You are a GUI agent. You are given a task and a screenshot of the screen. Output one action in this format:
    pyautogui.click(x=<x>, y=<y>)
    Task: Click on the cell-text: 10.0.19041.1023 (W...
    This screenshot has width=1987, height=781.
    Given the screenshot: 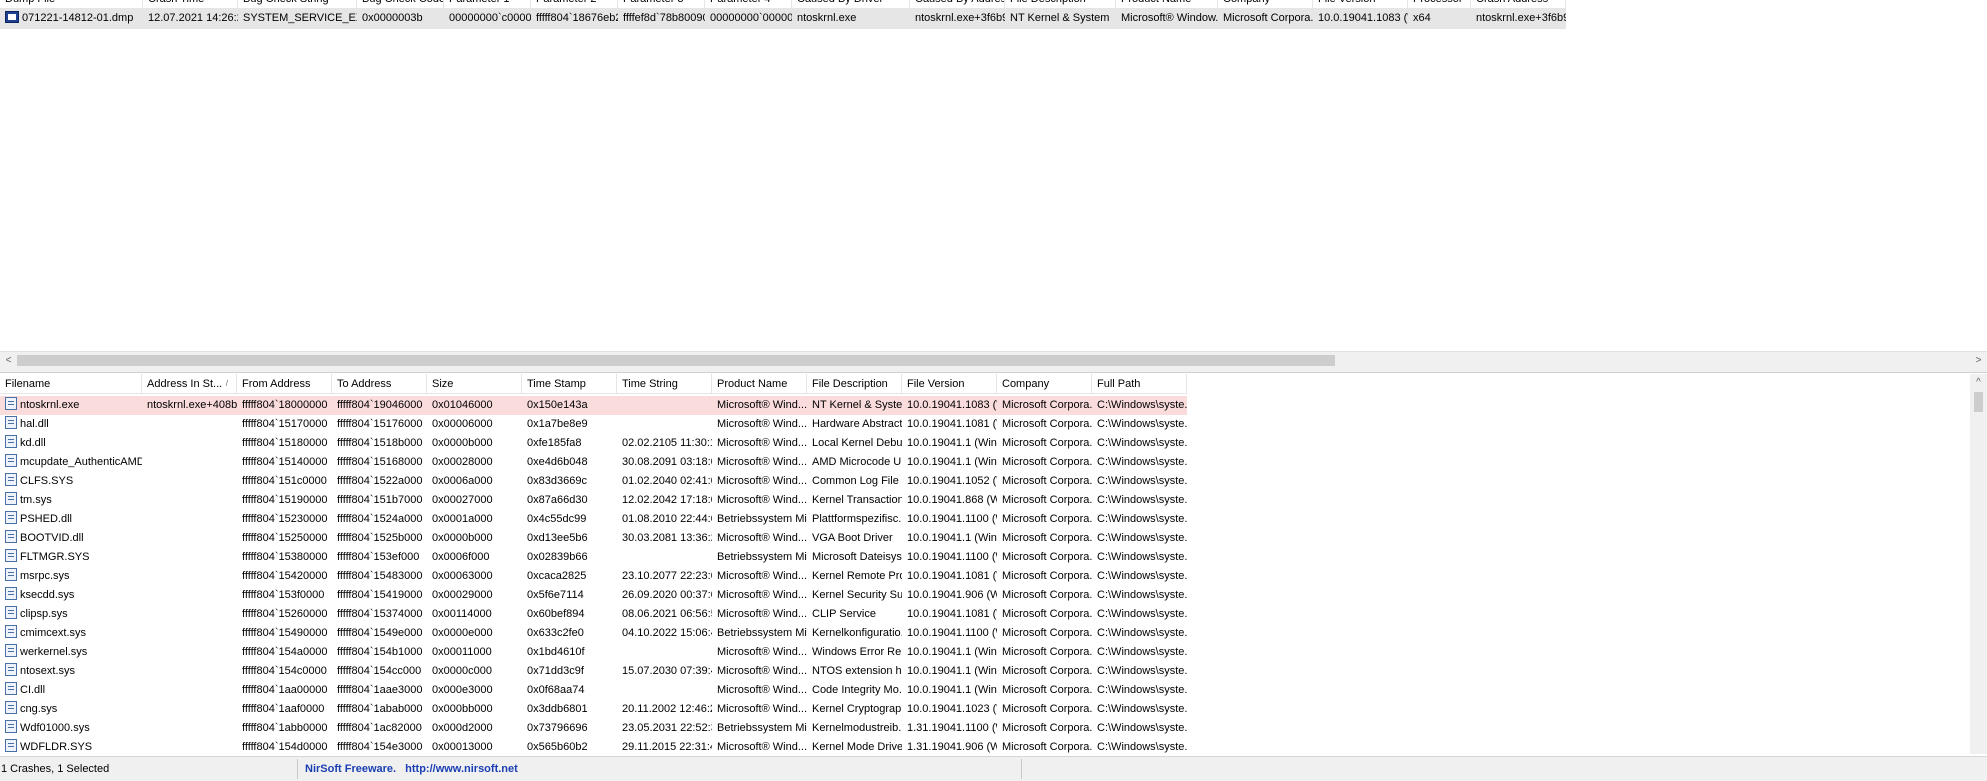 What is the action you would take?
    pyautogui.click(x=952, y=709)
    